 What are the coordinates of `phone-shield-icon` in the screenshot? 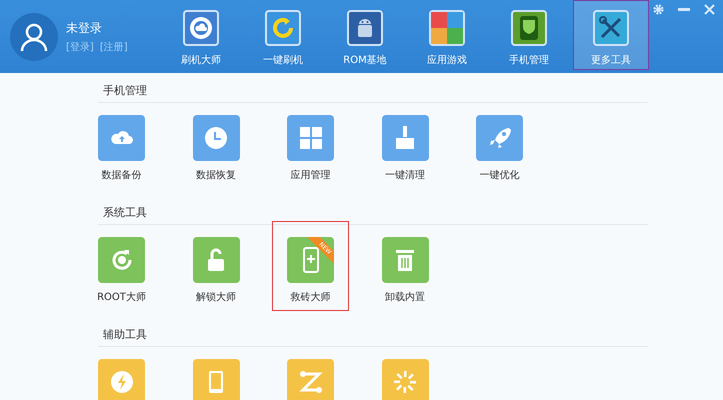 It's located at (529, 28).